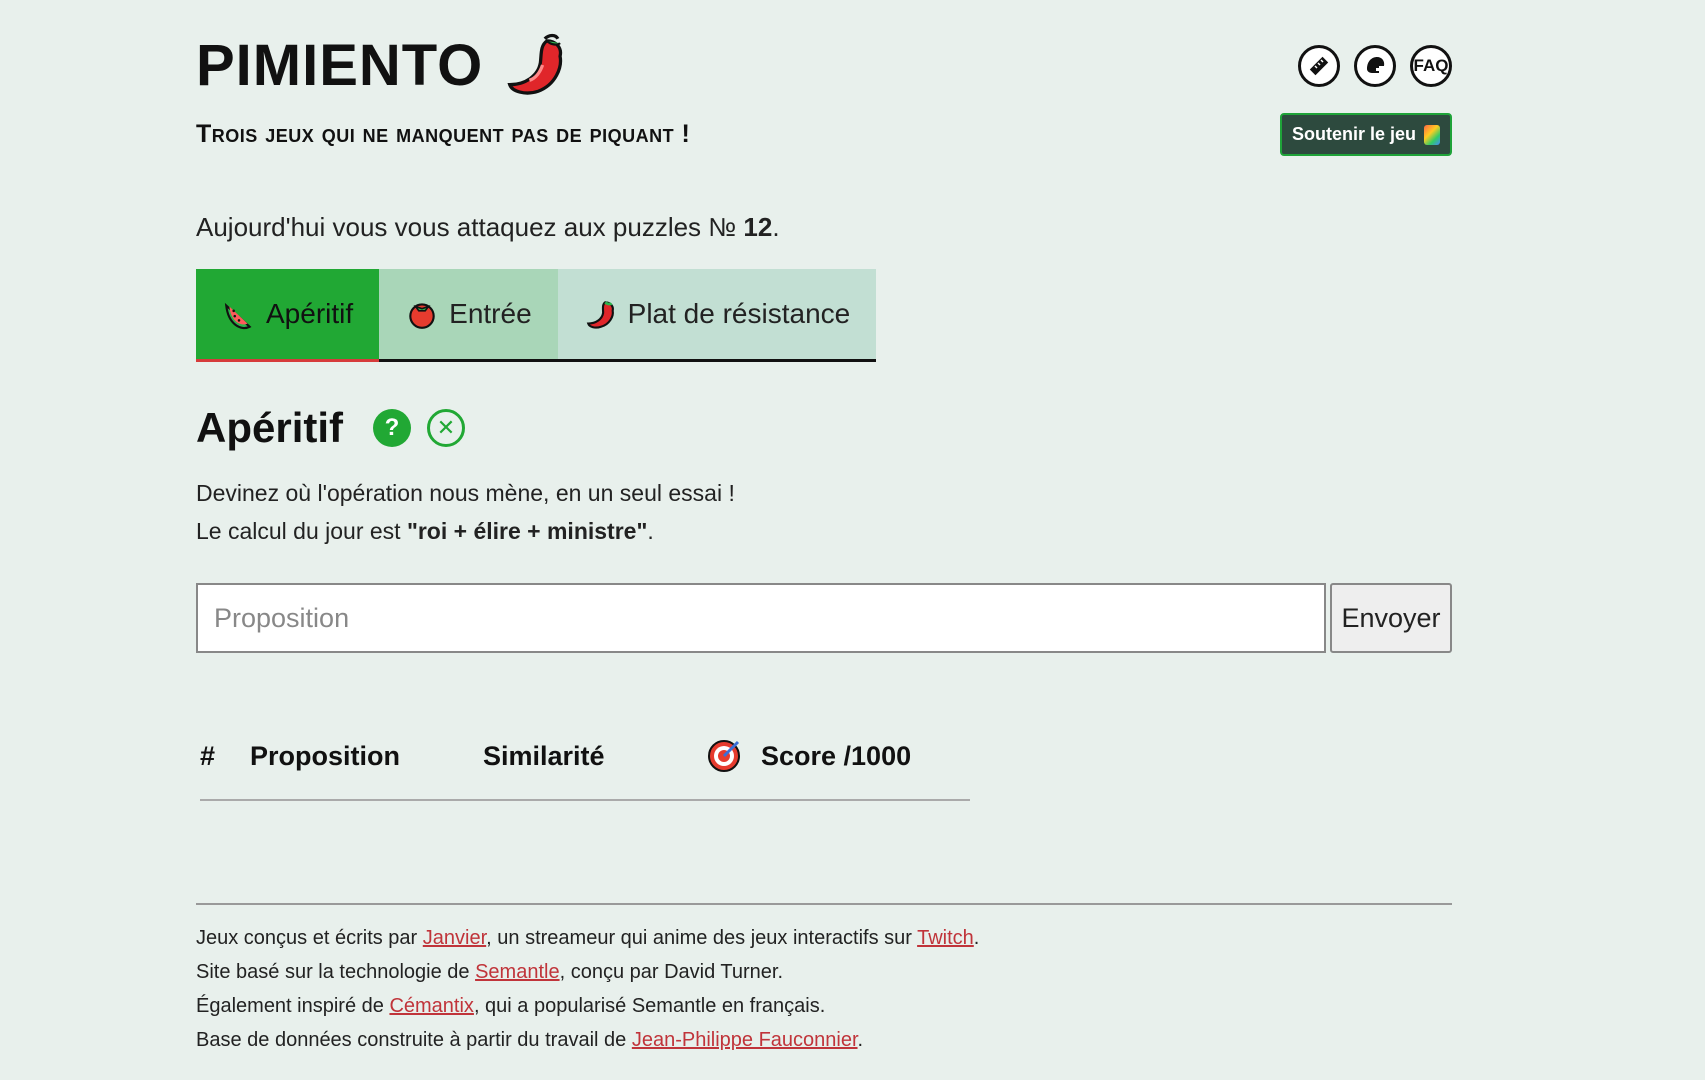  I want to click on puzzle-number: 12, so click(758, 227).